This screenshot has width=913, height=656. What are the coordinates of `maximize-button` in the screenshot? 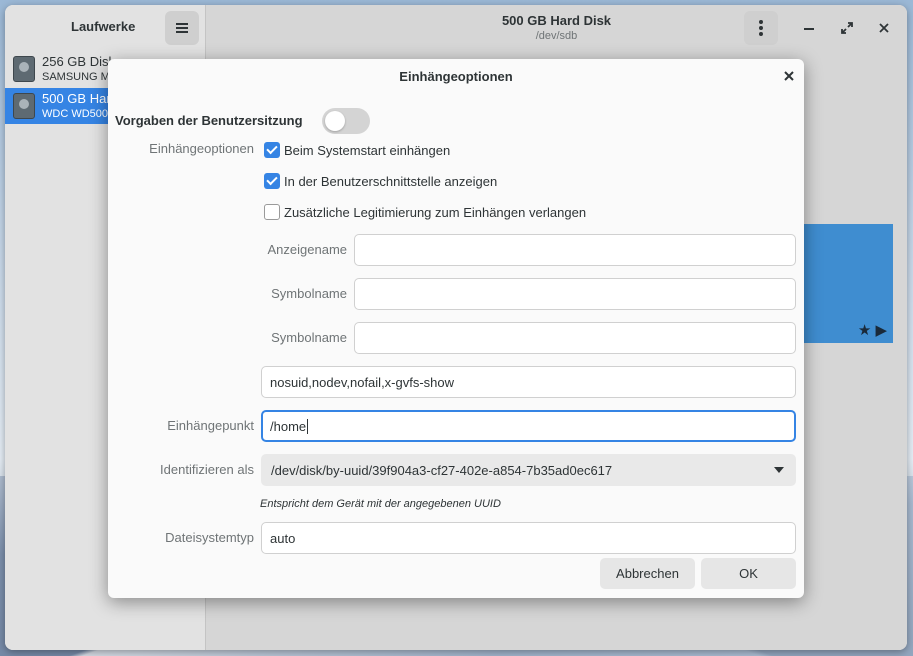 It's located at (847, 28).